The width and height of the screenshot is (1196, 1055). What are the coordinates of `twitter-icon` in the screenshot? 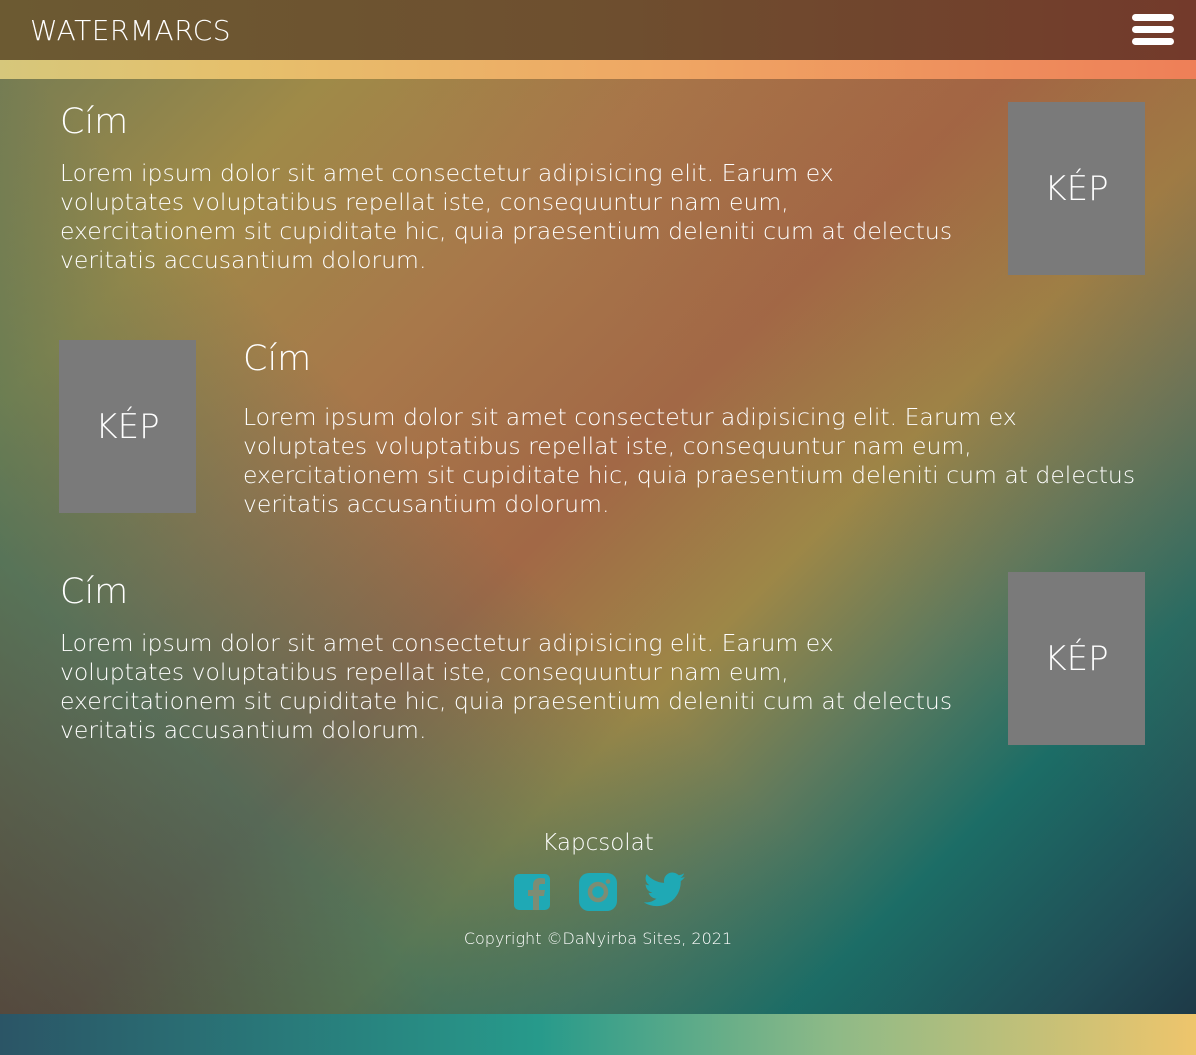 It's located at (664, 892).